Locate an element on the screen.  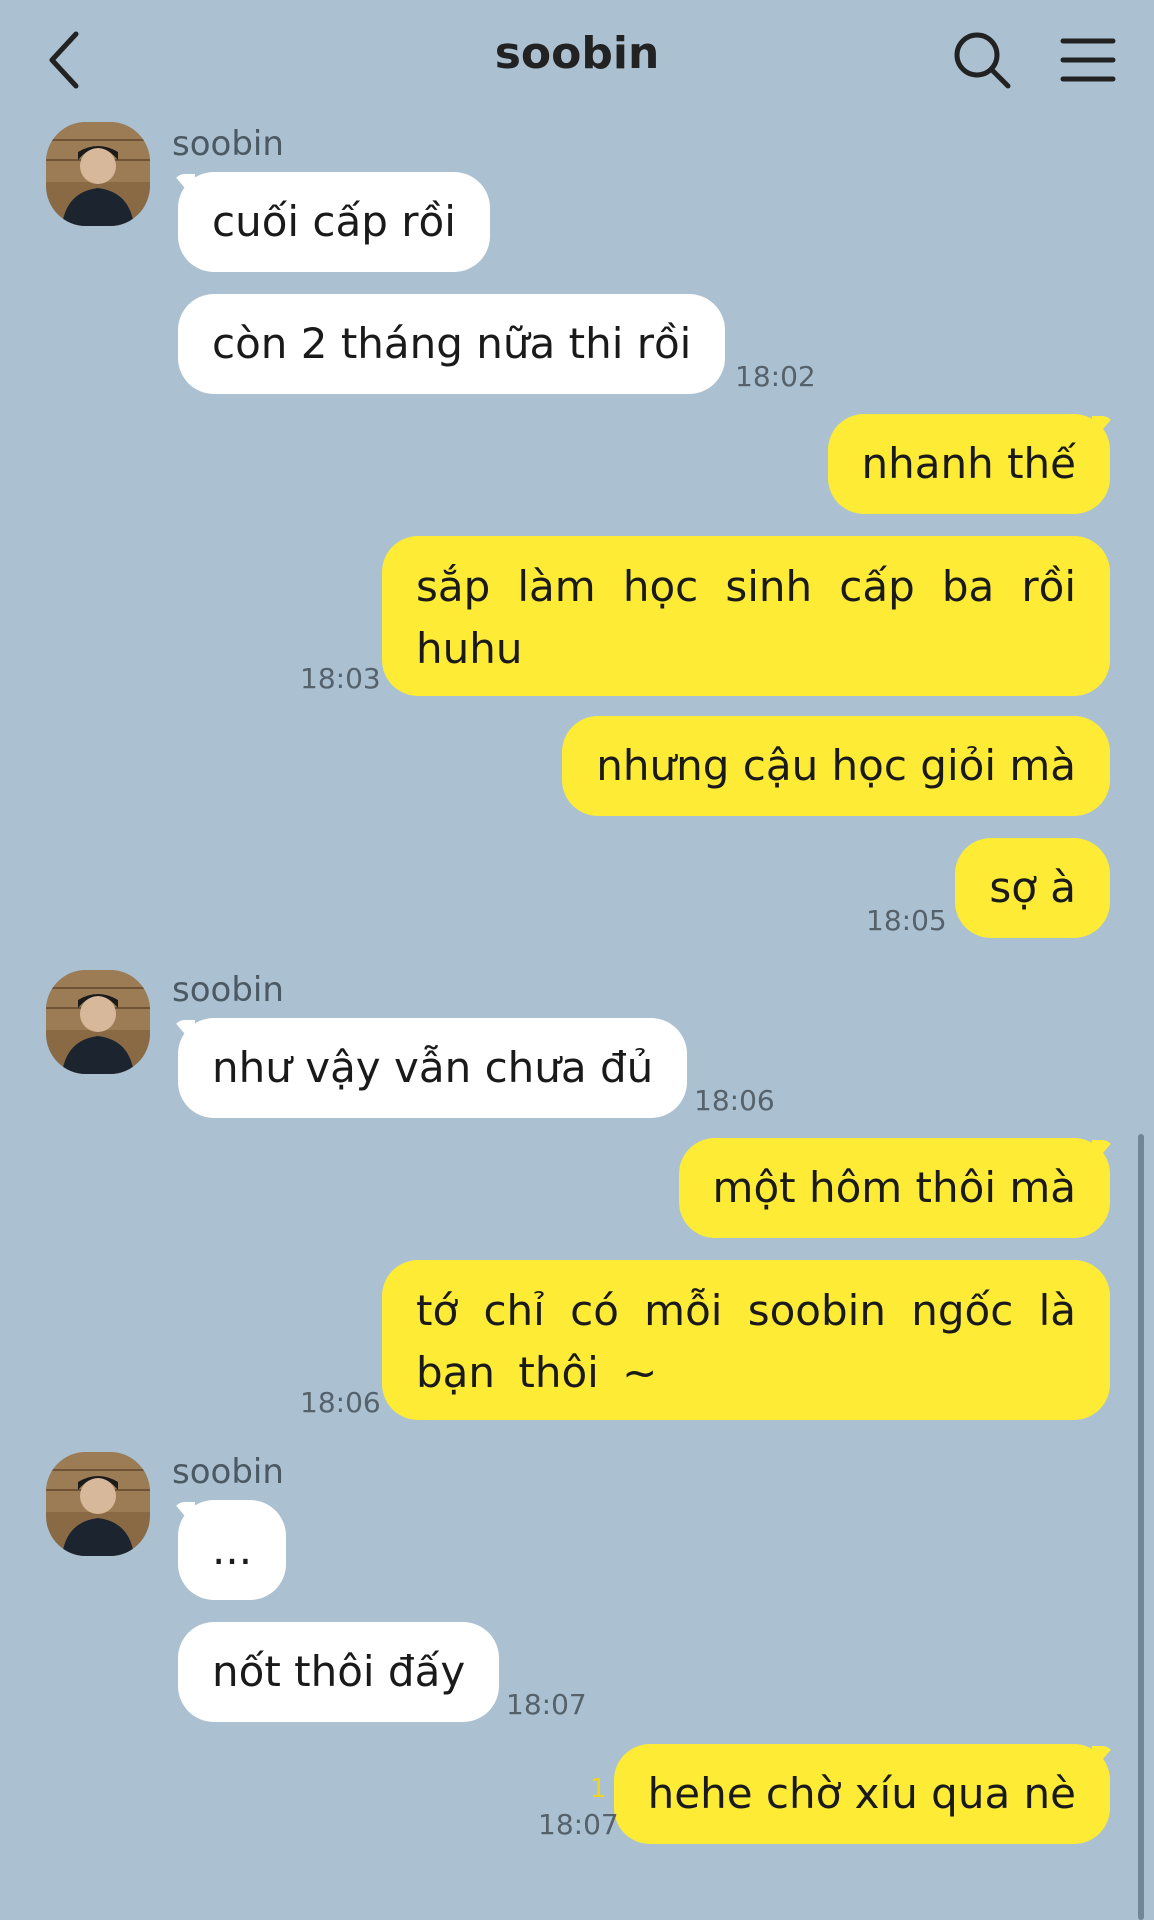
incoming-message: như vậy vẫn chưa đủ is located at coordinates (433, 1068).